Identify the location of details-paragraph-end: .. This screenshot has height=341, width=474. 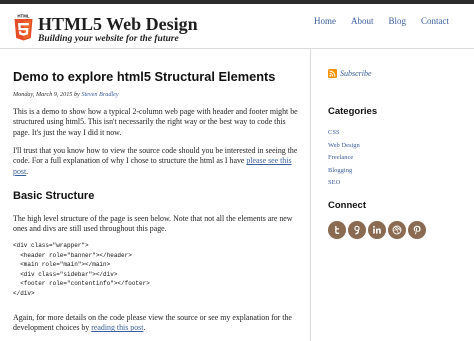
(144, 328).